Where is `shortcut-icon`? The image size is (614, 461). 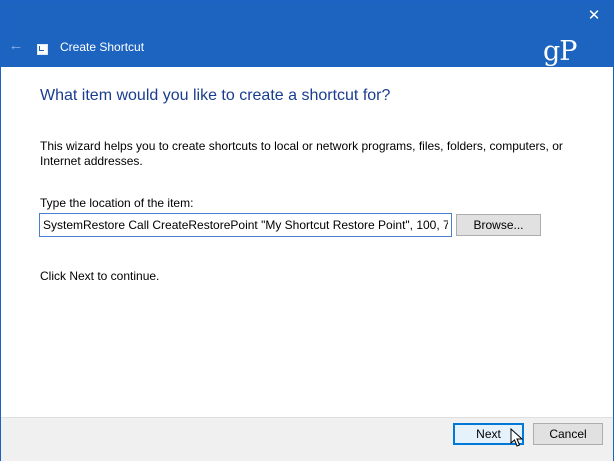 shortcut-icon is located at coordinates (42, 49).